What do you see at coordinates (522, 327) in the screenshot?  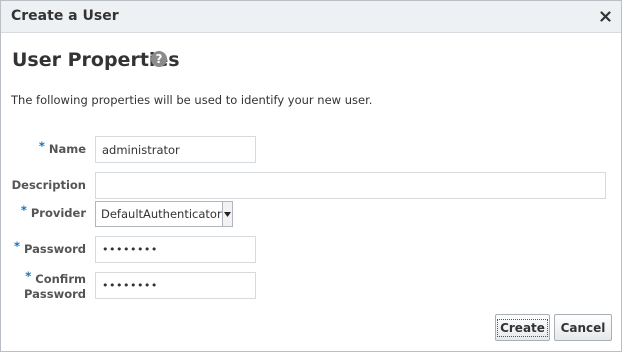 I see `create-button: Create` at bounding box center [522, 327].